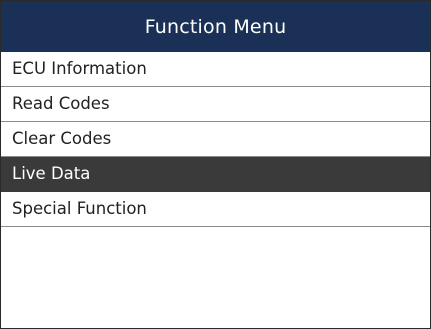 Image resolution: width=431 pixels, height=329 pixels. What do you see at coordinates (79, 68) in the screenshot?
I see `menu-item-label: ECU Information` at bounding box center [79, 68].